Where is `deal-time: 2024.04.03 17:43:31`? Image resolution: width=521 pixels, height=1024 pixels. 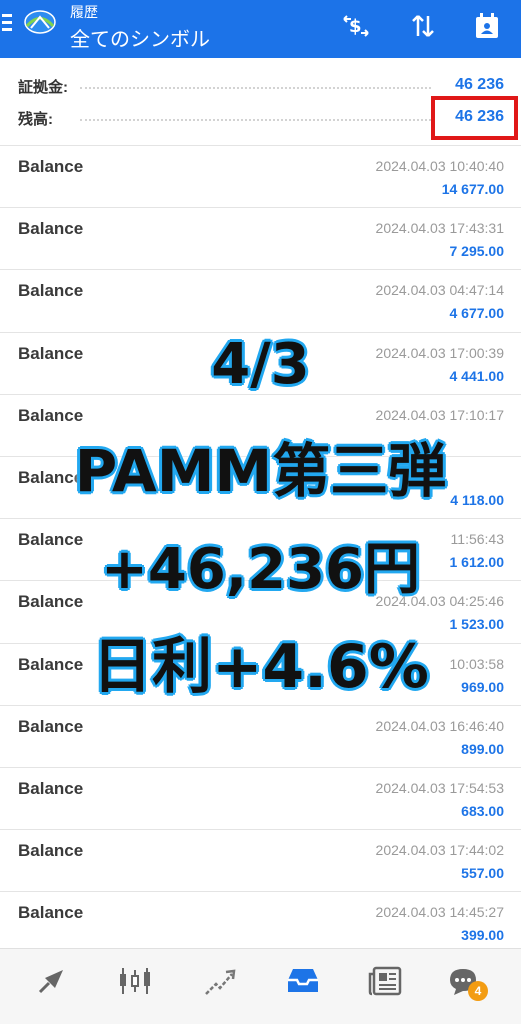 deal-time: 2024.04.03 17:43:31 is located at coordinates (439, 228).